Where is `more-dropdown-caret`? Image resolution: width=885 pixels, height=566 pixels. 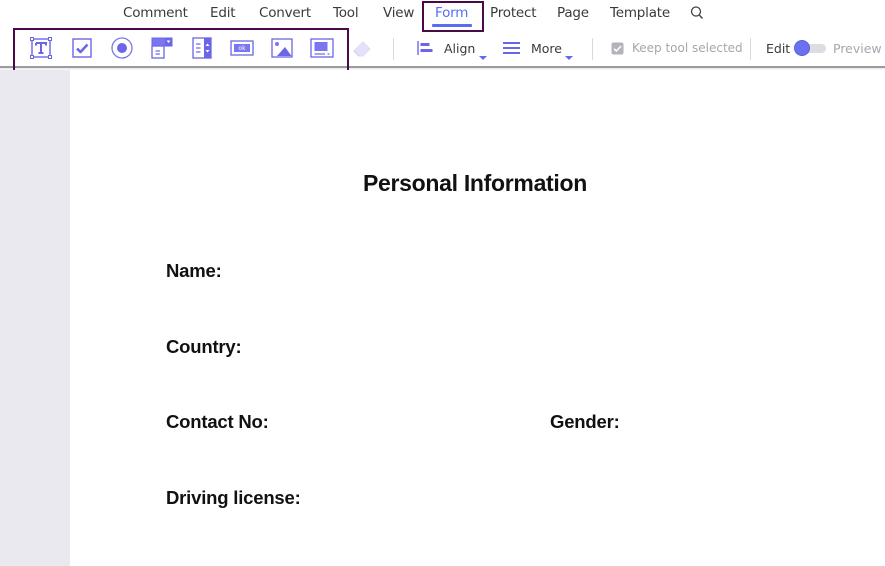 more-dropdown-caret is located at coordinates (569, 58).